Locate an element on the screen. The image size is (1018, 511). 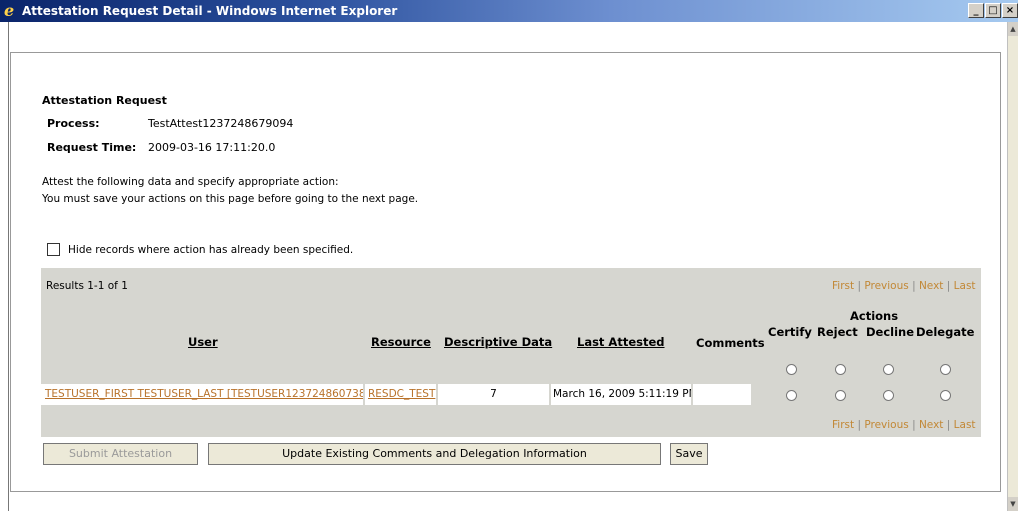
header-comments: Comments is located at coordinates (730, 343).